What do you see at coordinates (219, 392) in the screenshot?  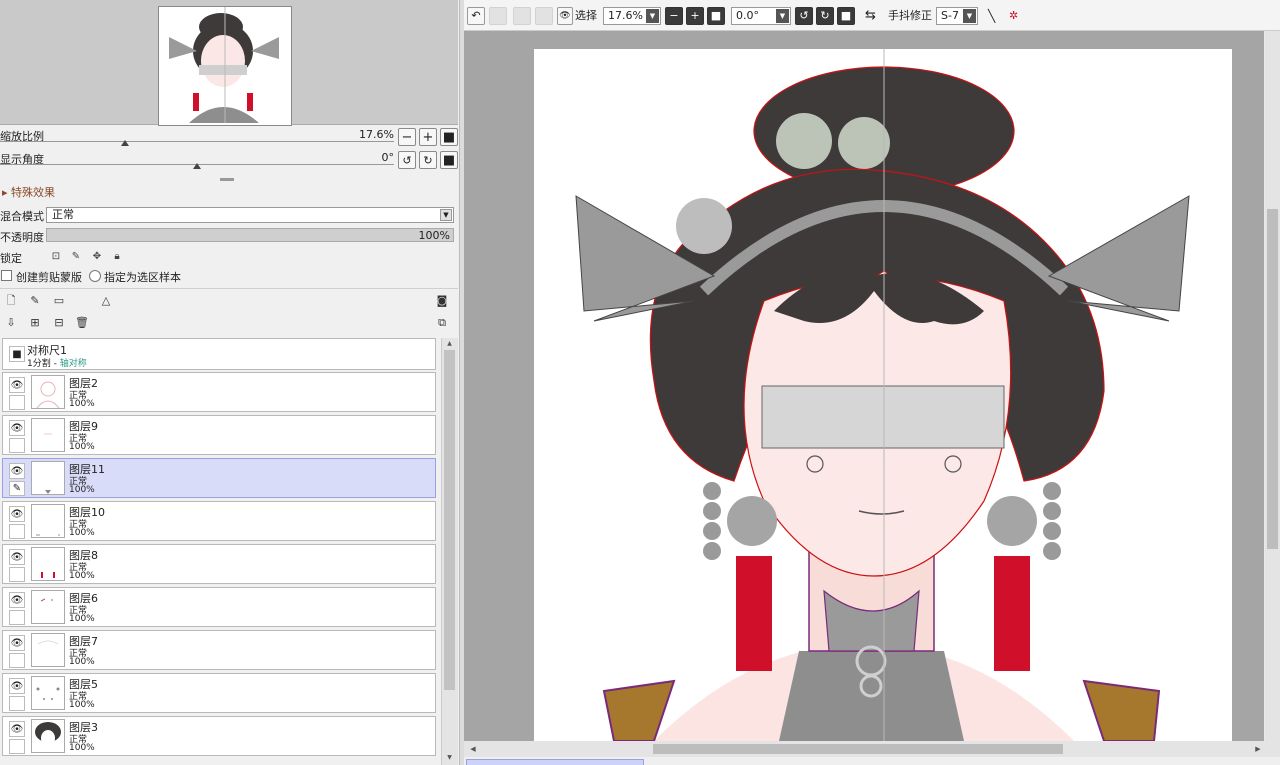 I see `layer-row: 👁︎ 图层2 正常 100%` at bounding box center [219, 392].